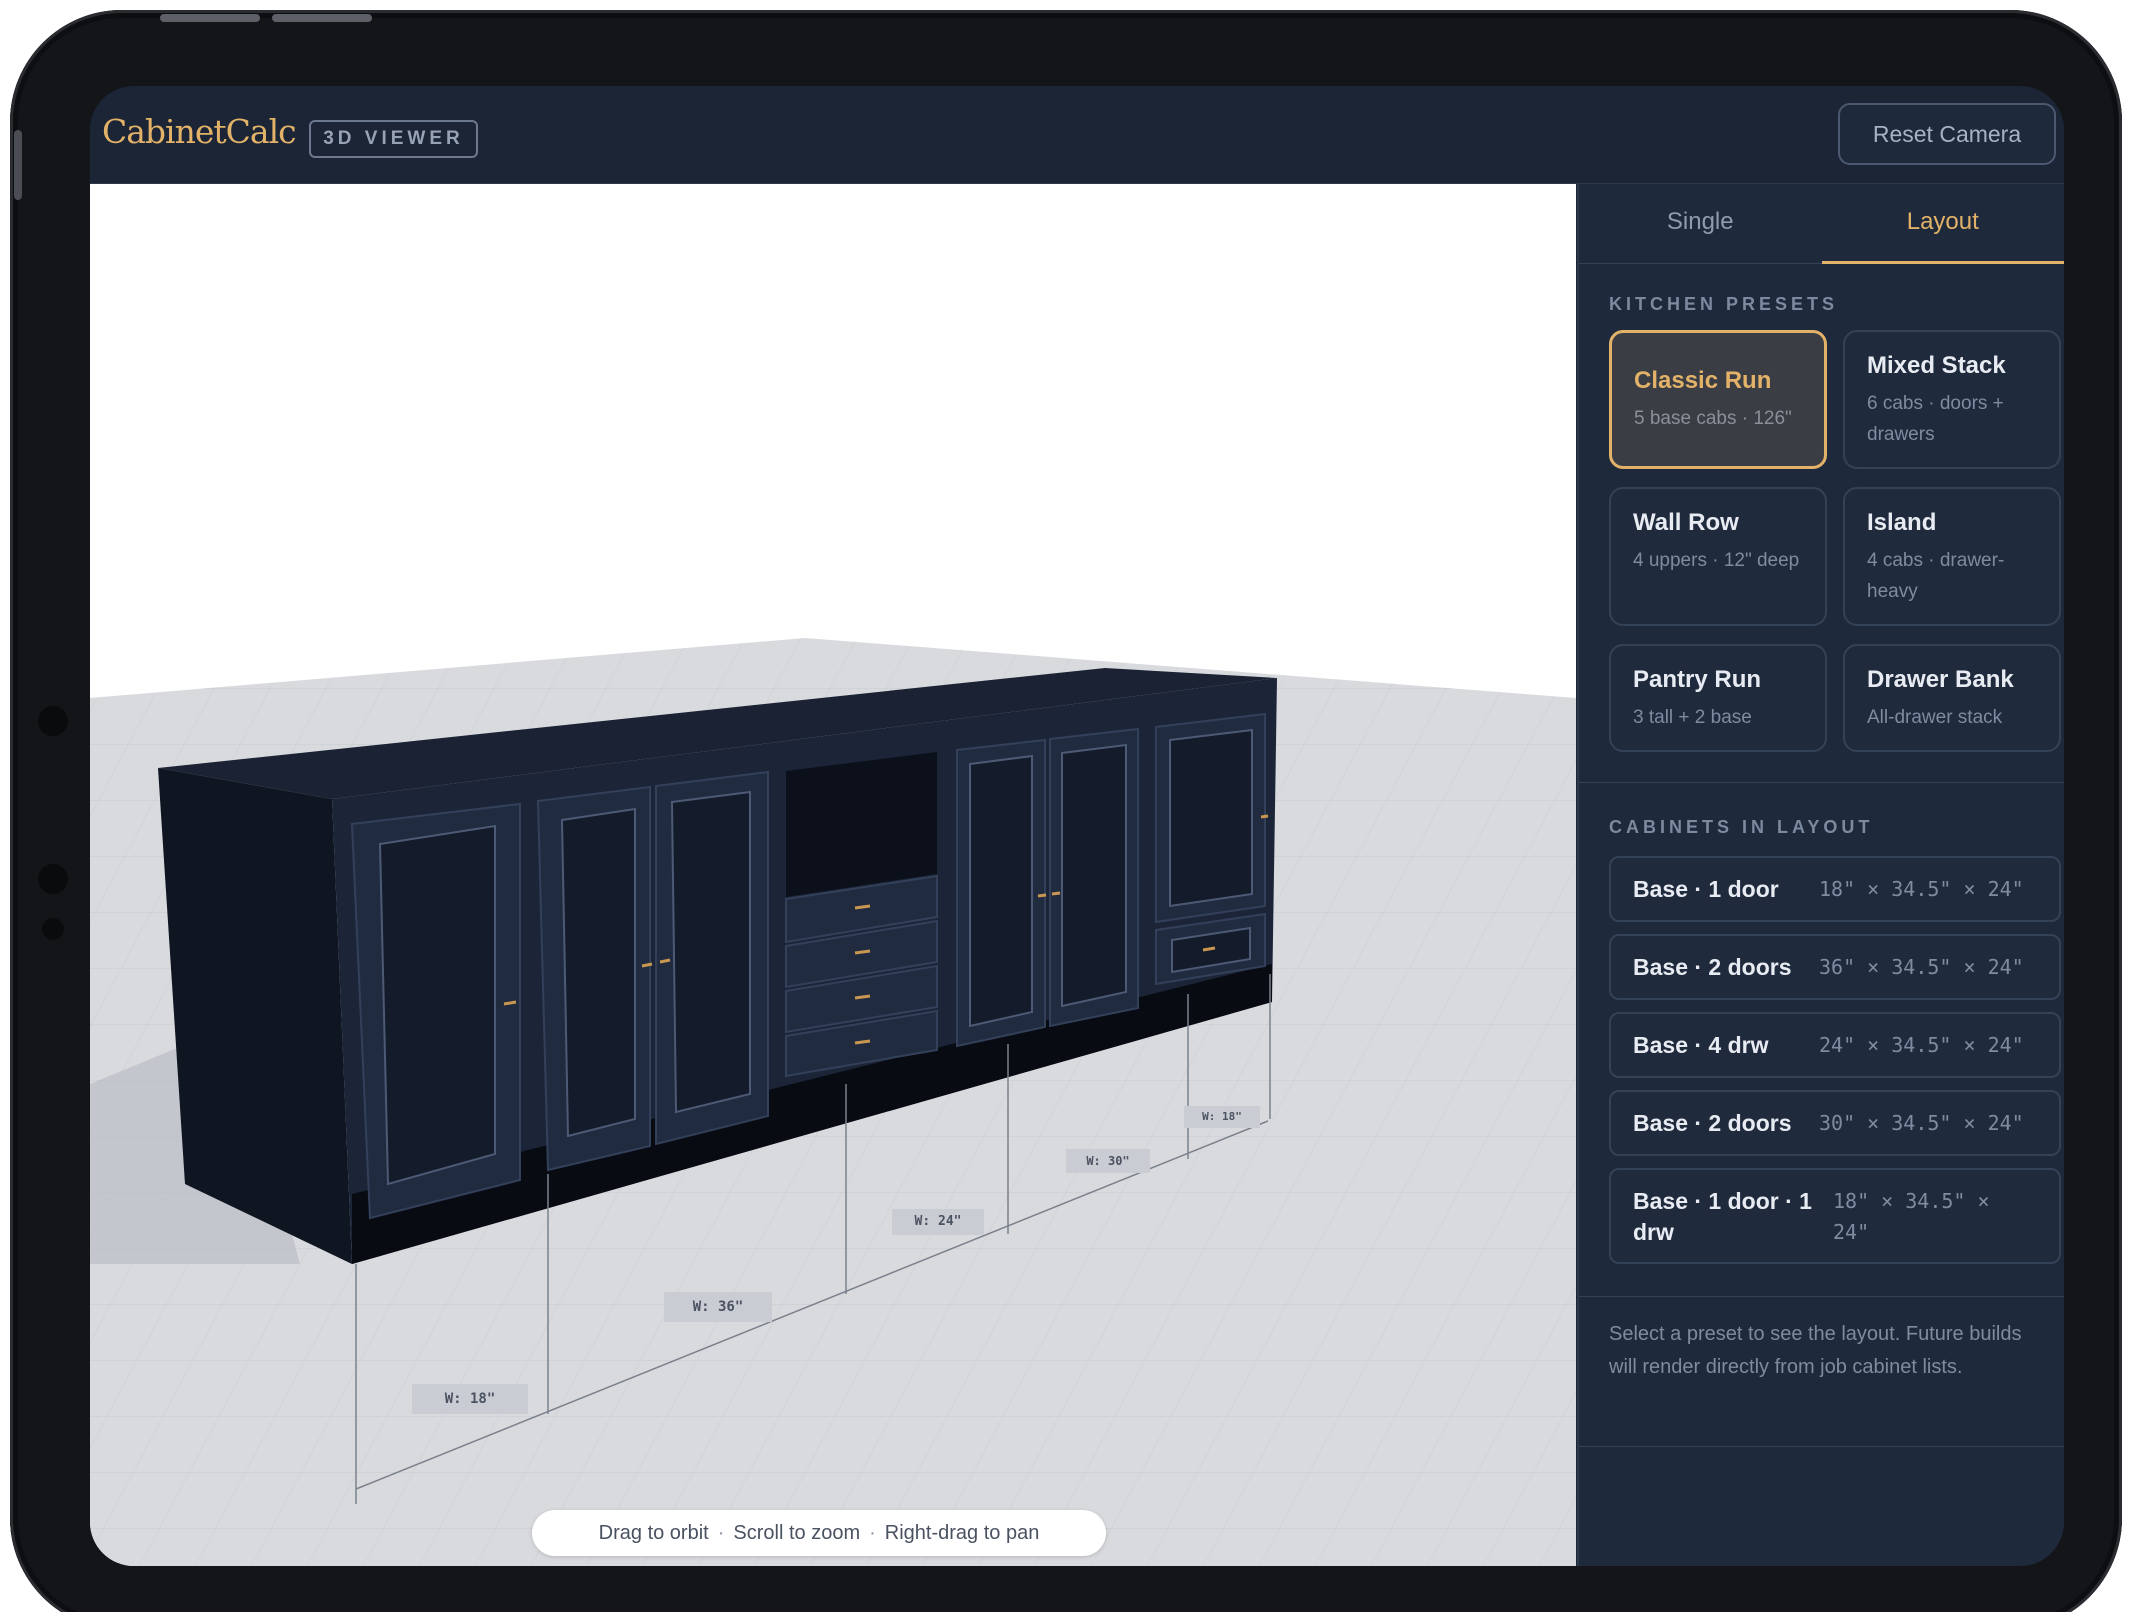 This screenshot has width=2144, height=1612. What do you see at coordinates (1077, 135) in the screenshot?
I see `app-header: CabinetCalc 3D VIEWER Reset Camera` at bounding box center [1077, 135].